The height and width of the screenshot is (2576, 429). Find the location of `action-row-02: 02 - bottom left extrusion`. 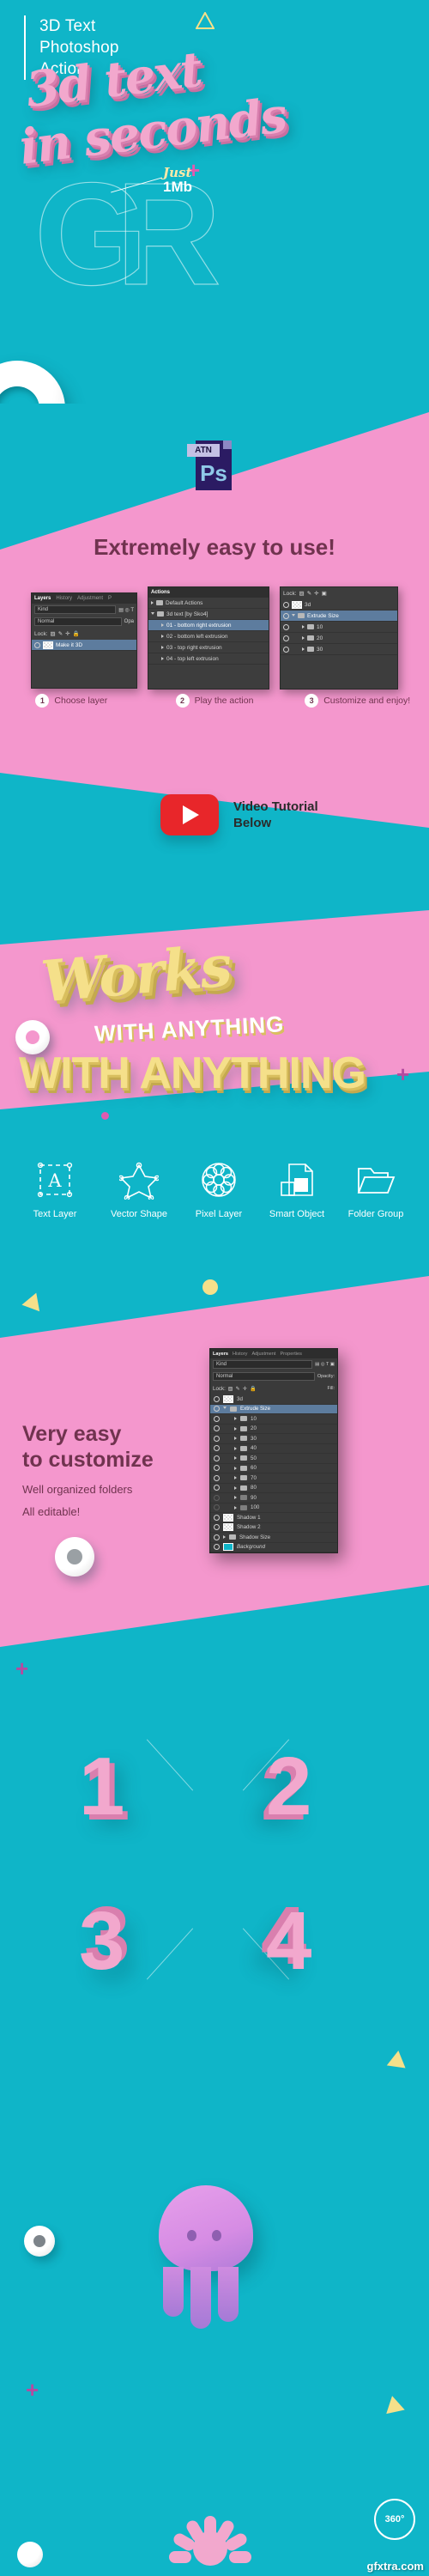

action-row-02: 02 - bottom left extrusion is located at coordinates (208, 636).